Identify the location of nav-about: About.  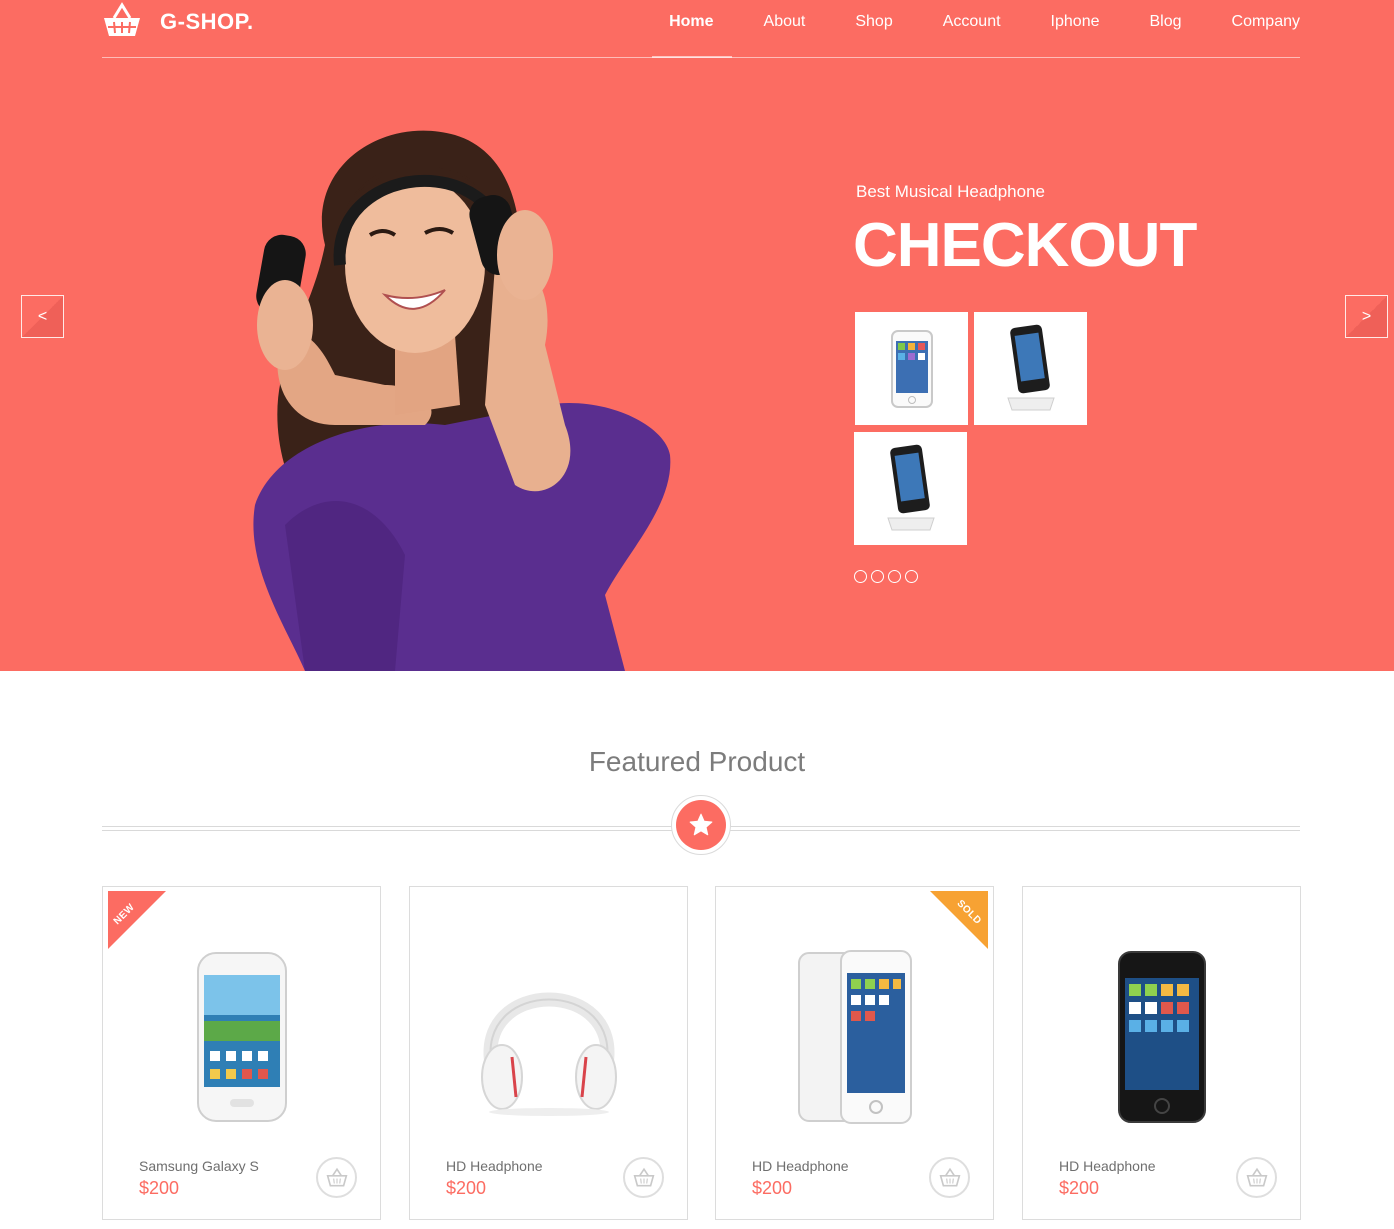
(785, 29).